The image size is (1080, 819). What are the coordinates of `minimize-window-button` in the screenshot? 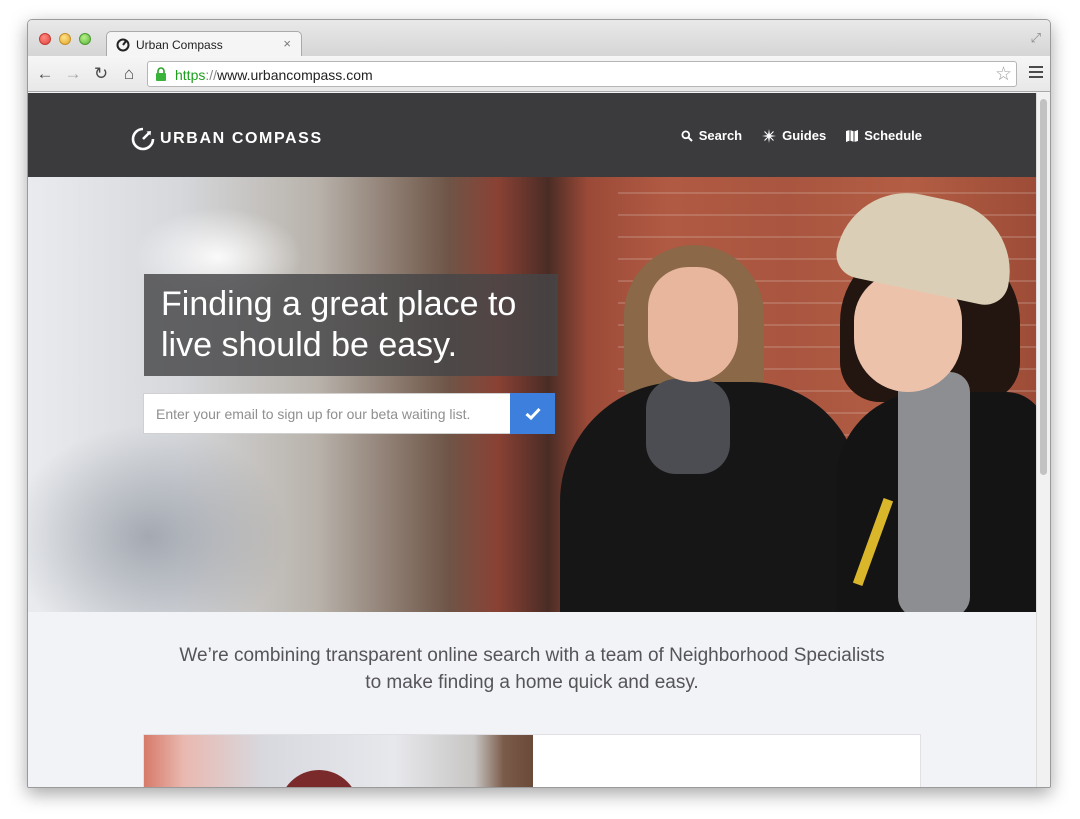 It's located at (65, 39).